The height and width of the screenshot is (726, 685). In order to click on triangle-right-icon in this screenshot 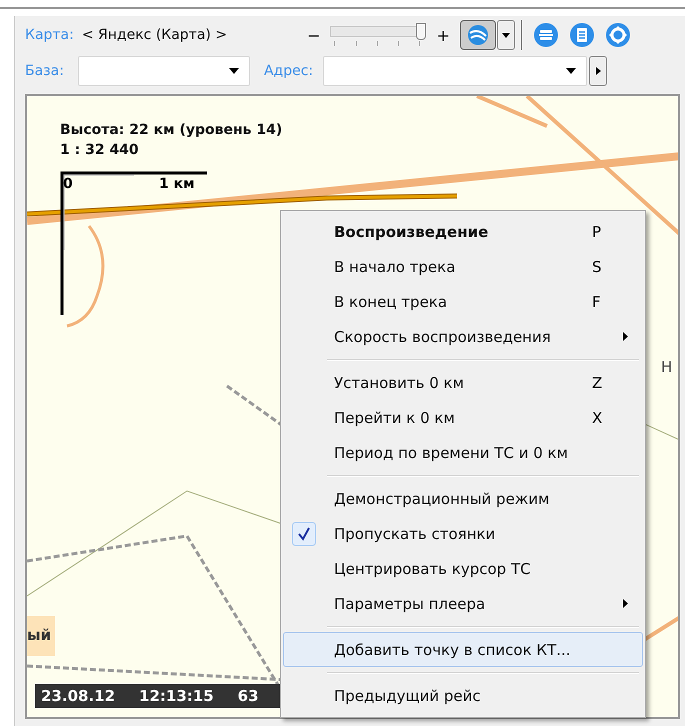, I will do `click(598, 71)`.